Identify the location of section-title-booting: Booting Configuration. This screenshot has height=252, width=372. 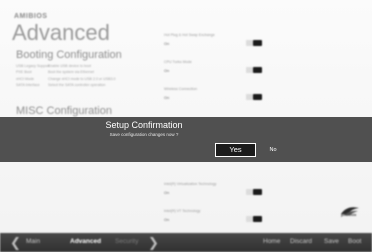
(69, 55).